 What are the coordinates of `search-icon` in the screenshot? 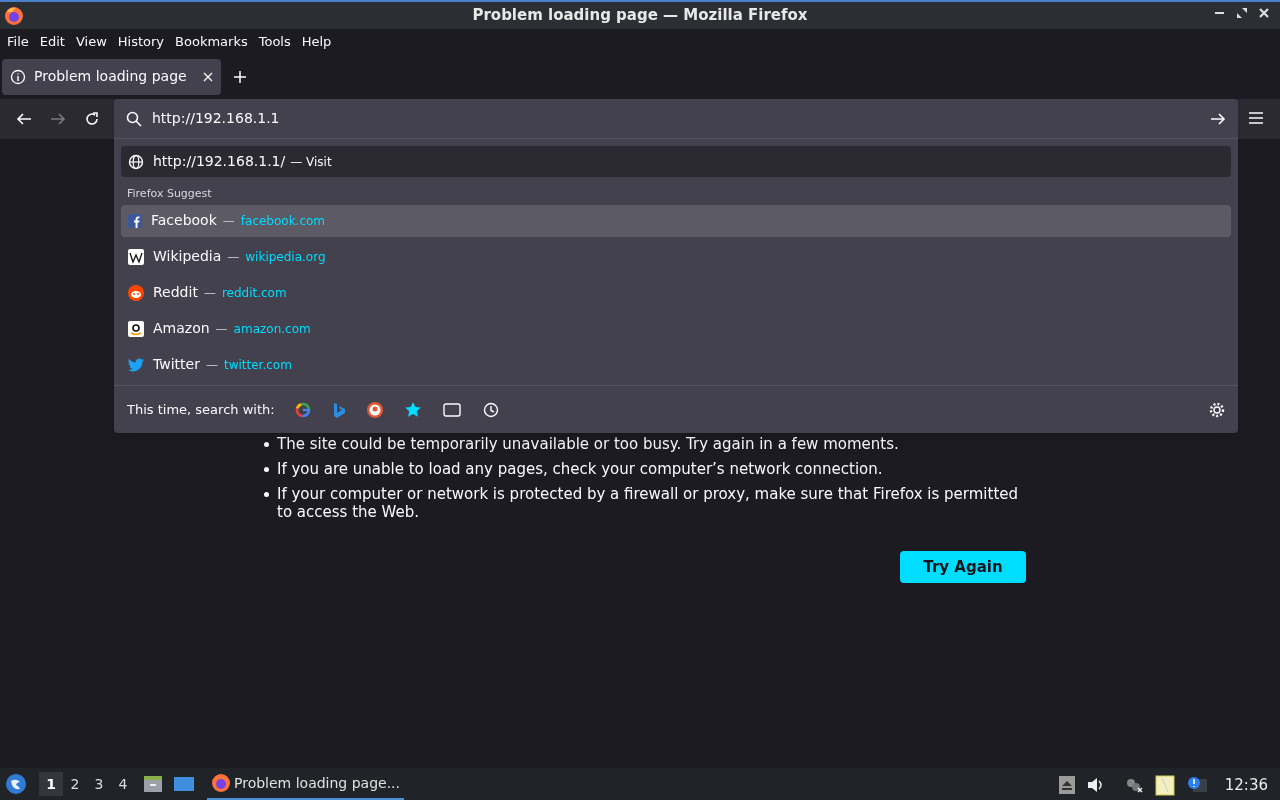 It's located at (134, 118).